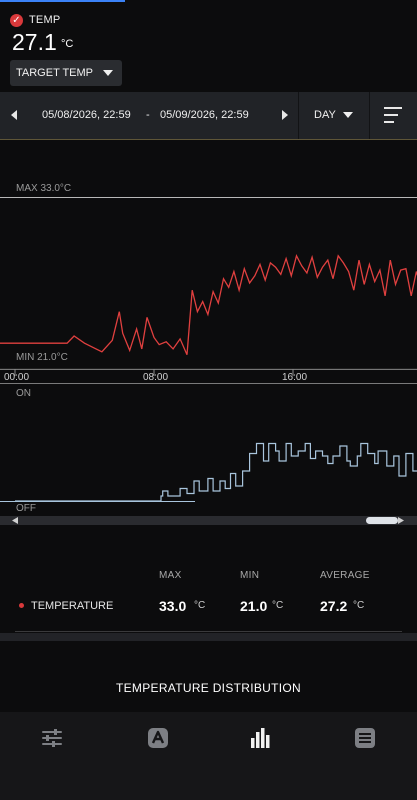 The width and height of the screenshot is (417, 800). What do you see at coordinates (52, 738) in the screenshot?
I see `sliders-icon` at bounding box center [52, 738].